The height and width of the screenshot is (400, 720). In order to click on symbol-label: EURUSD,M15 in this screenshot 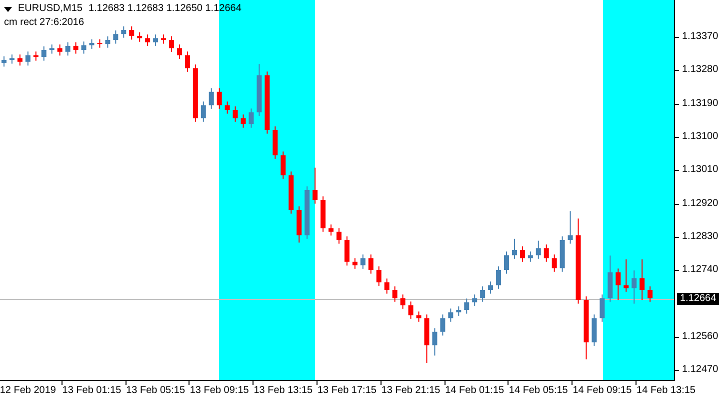, I will do `click(50, 9)`.